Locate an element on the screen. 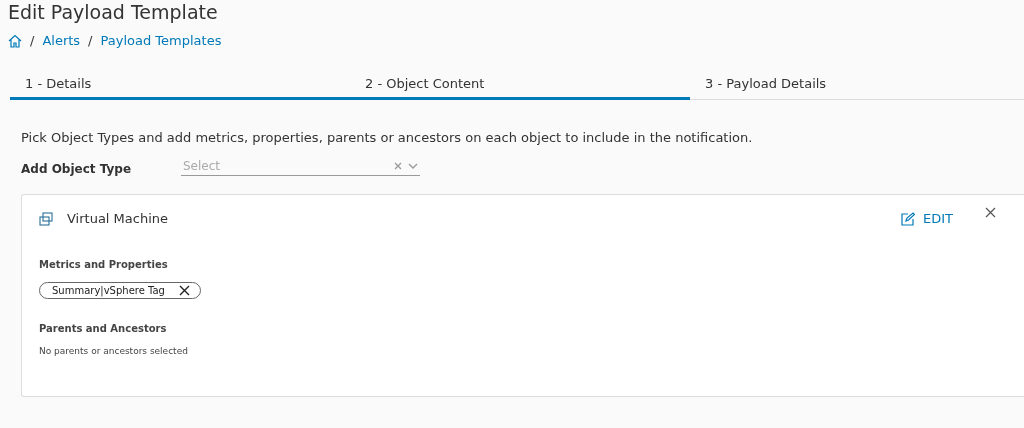  home-icon is located at coordinates (15, 40).